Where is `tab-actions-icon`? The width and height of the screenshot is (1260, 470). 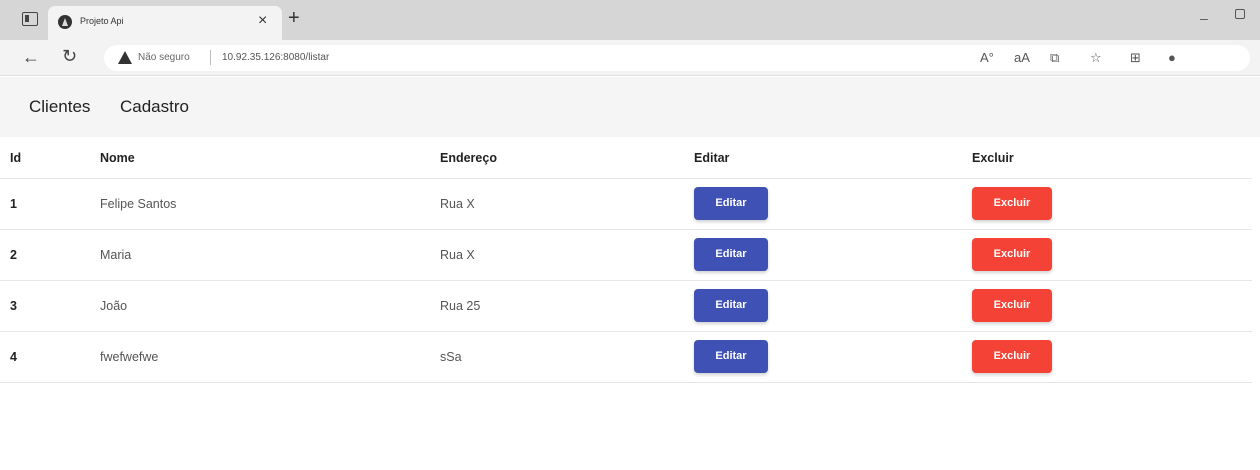
tab-actions-icon is located at coordinates (30, 19).